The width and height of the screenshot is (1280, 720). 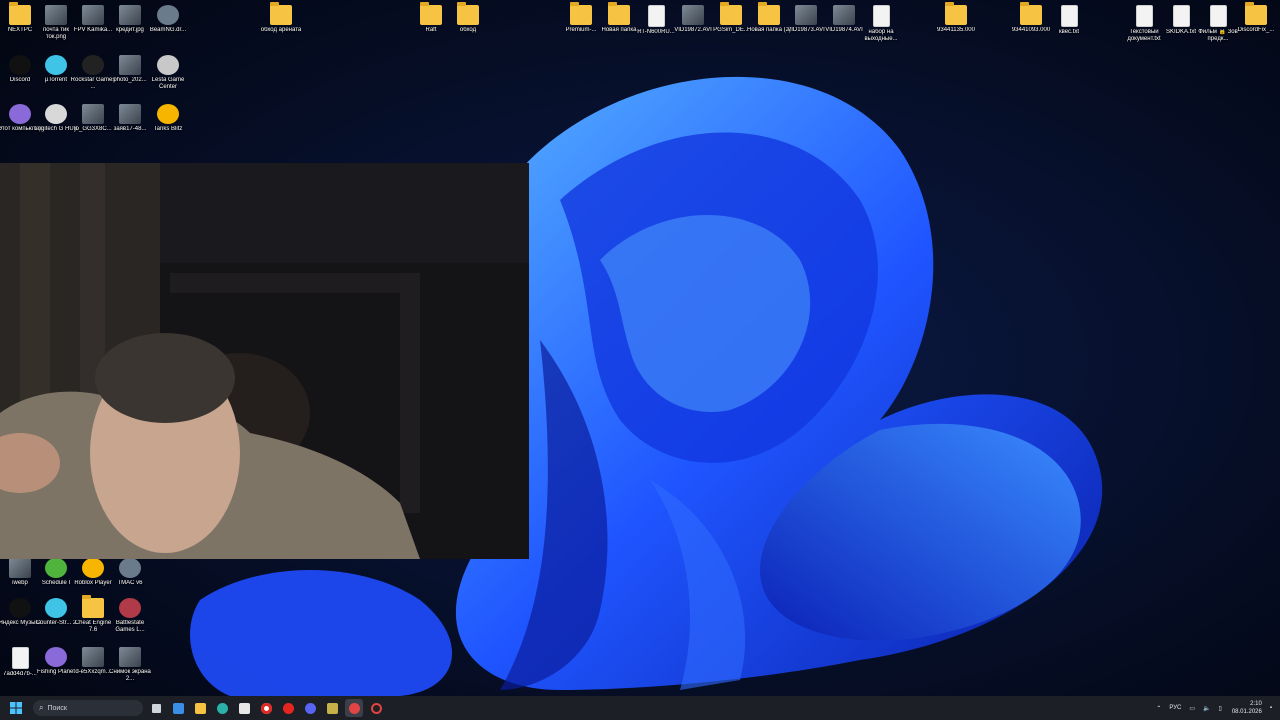 I want to click on widgets-button, so click(x=178, y=708).